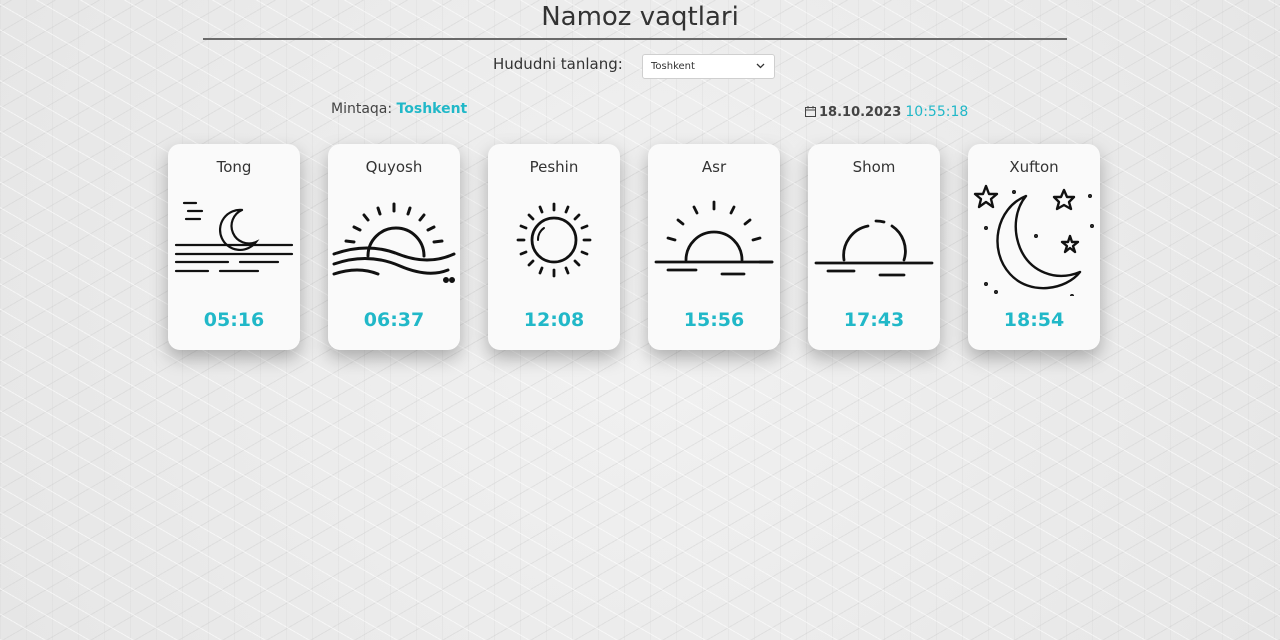  What do you see at coordinates (558, 64) in the screenshot?
I see `region-select-label: Hududni tanlang:` at bounding box center [558, 64].